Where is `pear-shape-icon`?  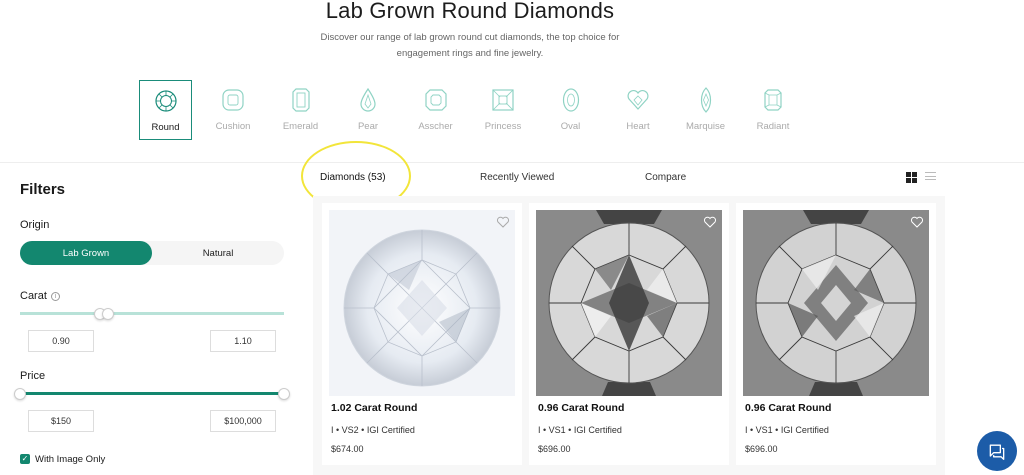 pear-shape-icon is located at coordinates (368, 99).